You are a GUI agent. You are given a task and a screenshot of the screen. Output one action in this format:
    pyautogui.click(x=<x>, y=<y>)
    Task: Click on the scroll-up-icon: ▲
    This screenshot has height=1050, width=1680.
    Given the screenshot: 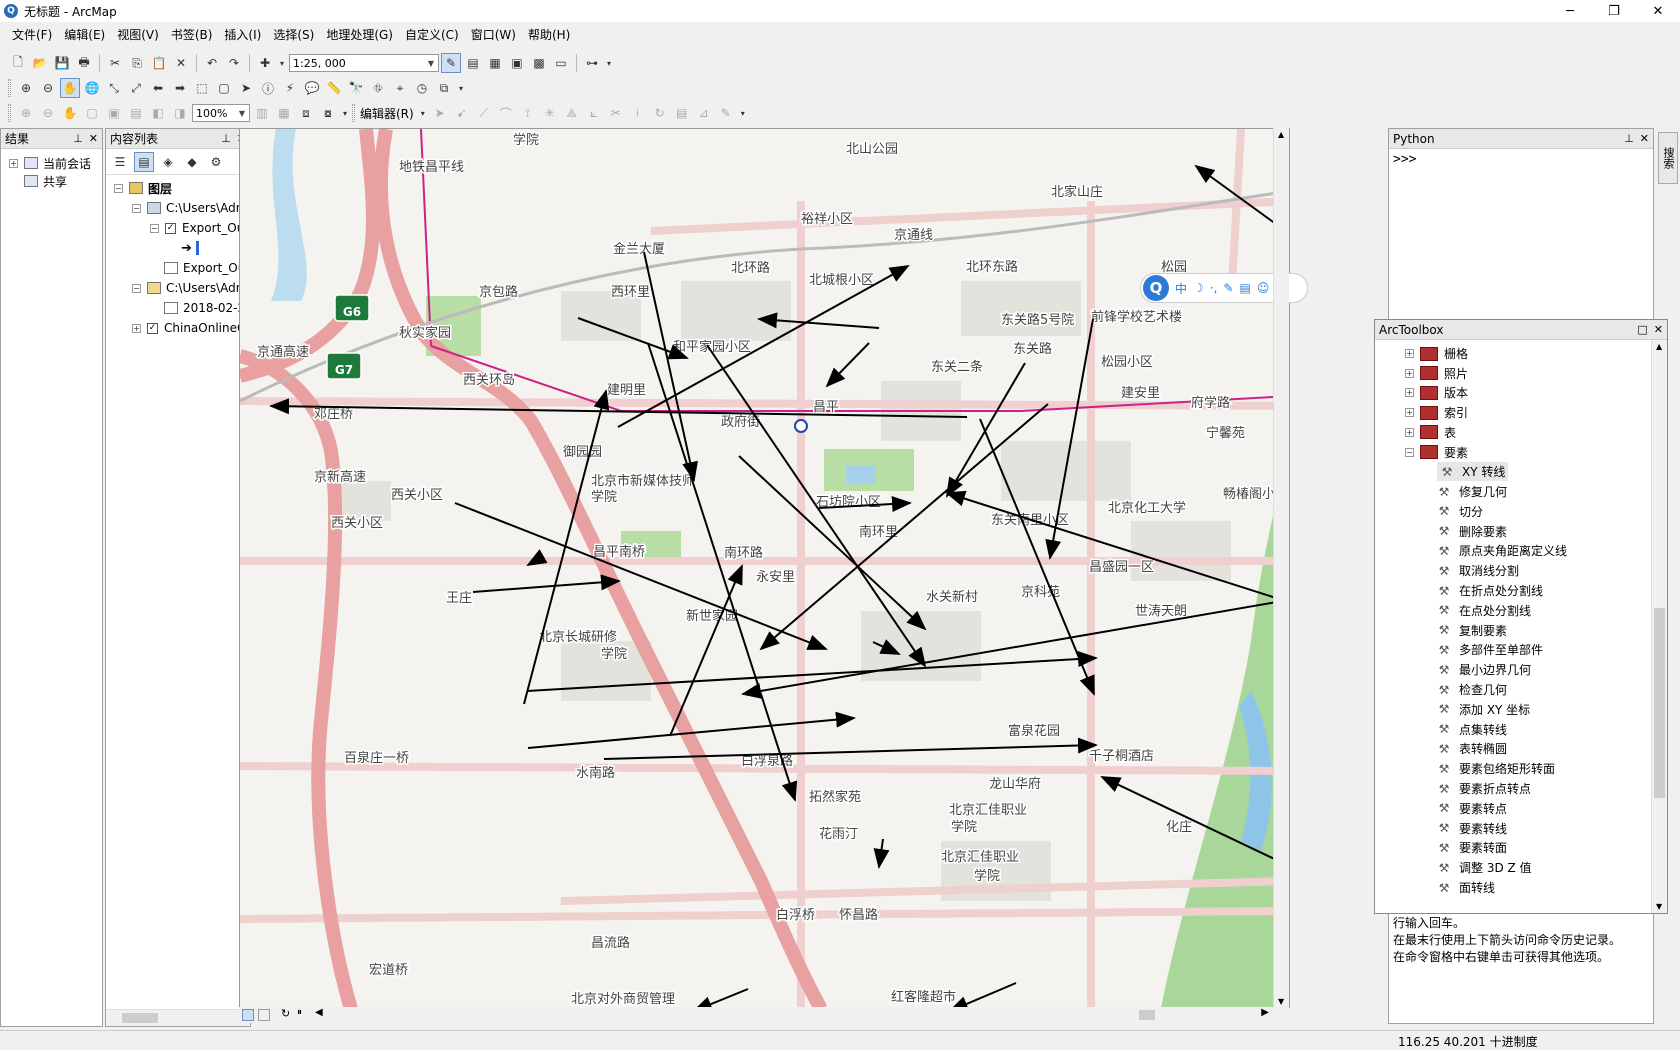 What is the action you would take?
    pyautogui.click(x=1281, y=134)
    